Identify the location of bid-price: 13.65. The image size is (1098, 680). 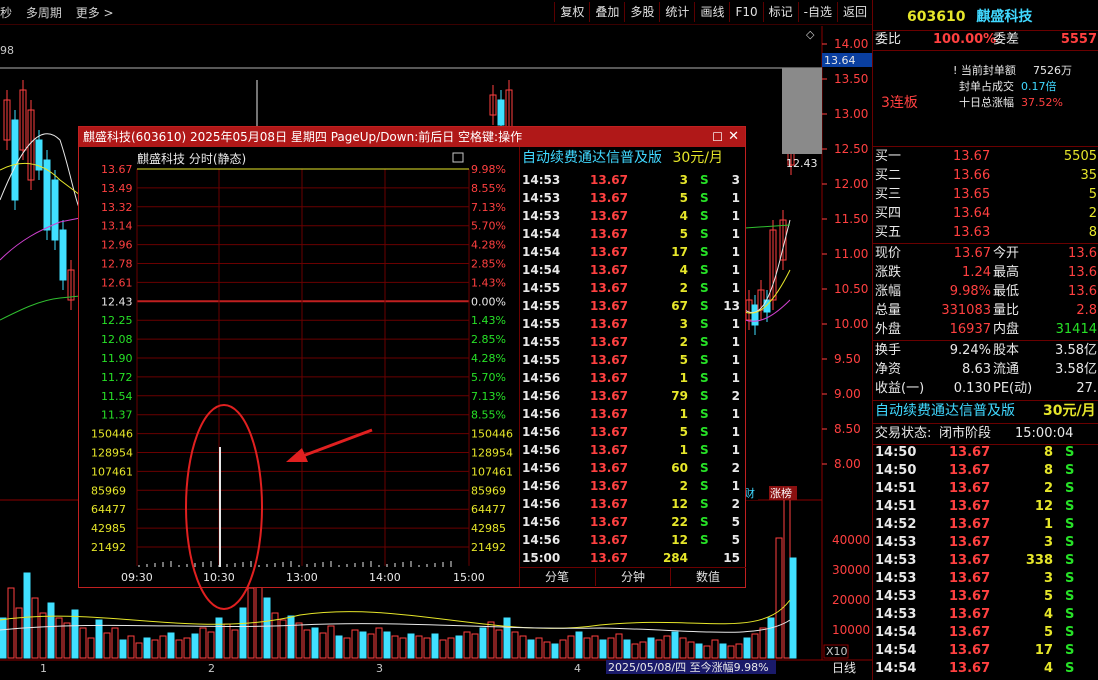
(972, 194).